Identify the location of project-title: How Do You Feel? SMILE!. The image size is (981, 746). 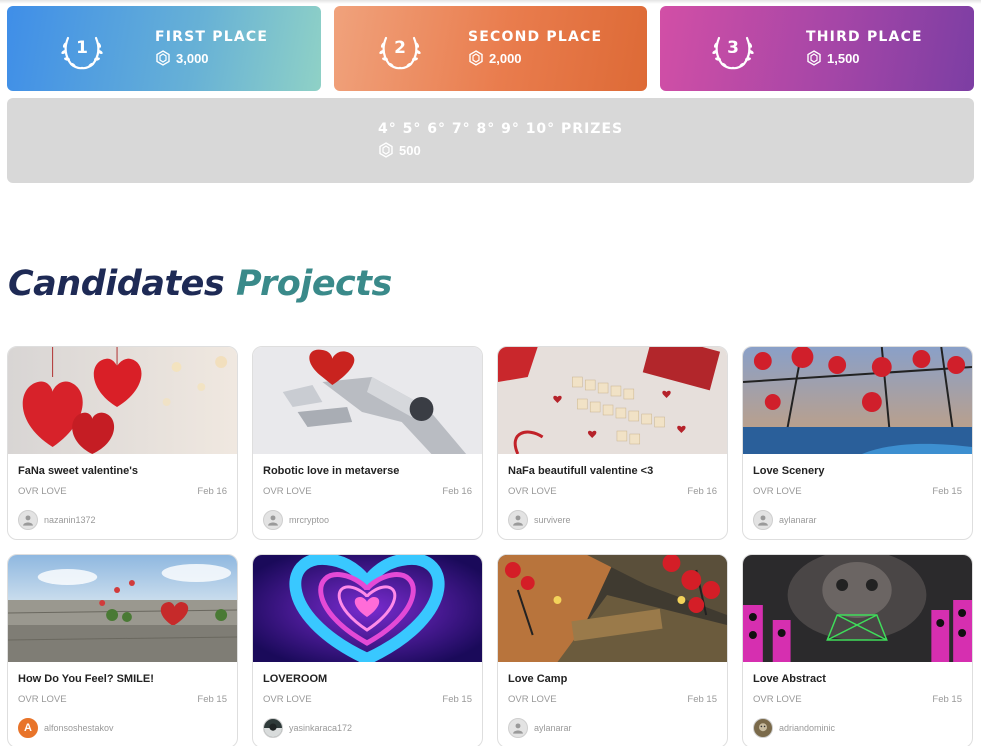
(86, 679).